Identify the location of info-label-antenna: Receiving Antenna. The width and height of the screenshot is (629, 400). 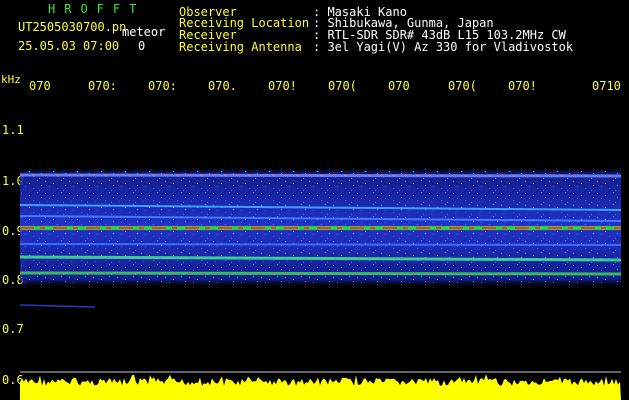
(240, 47).